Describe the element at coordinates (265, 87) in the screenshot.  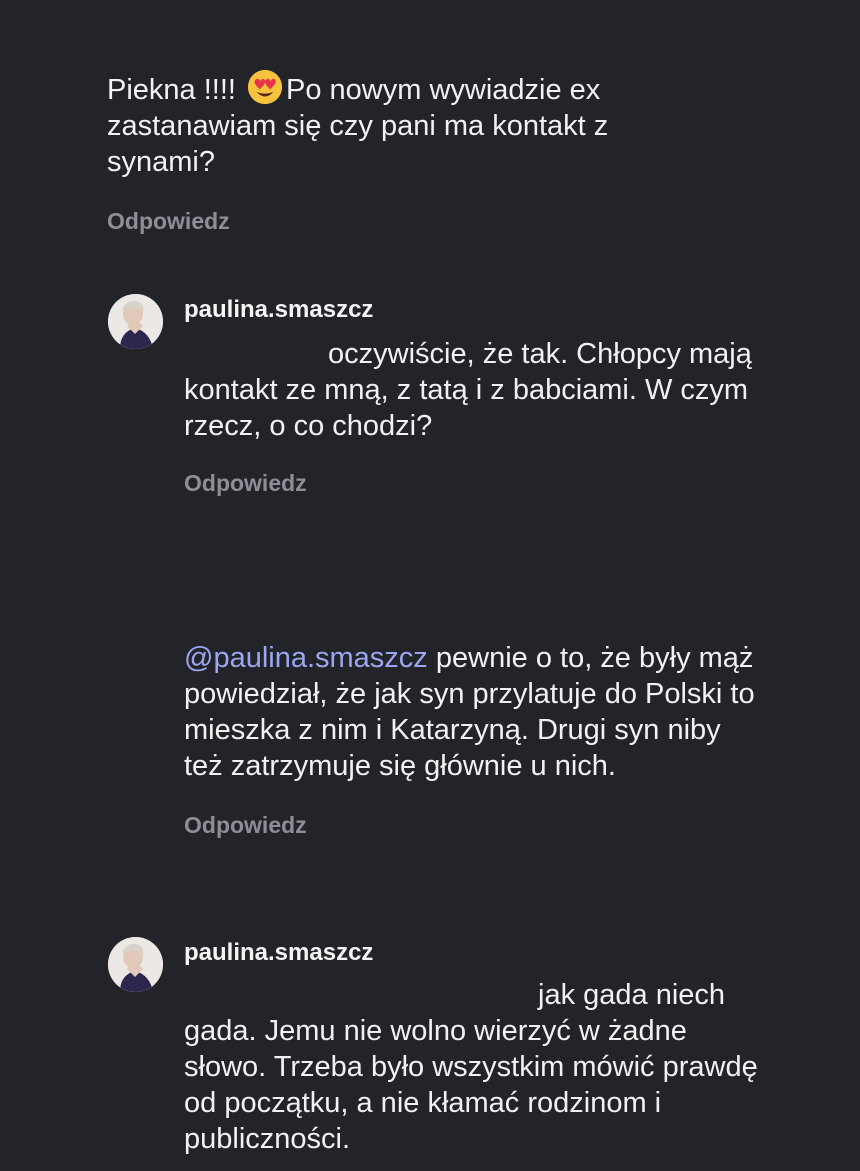
I see `heart-eyes-emoji-icon` at that location.